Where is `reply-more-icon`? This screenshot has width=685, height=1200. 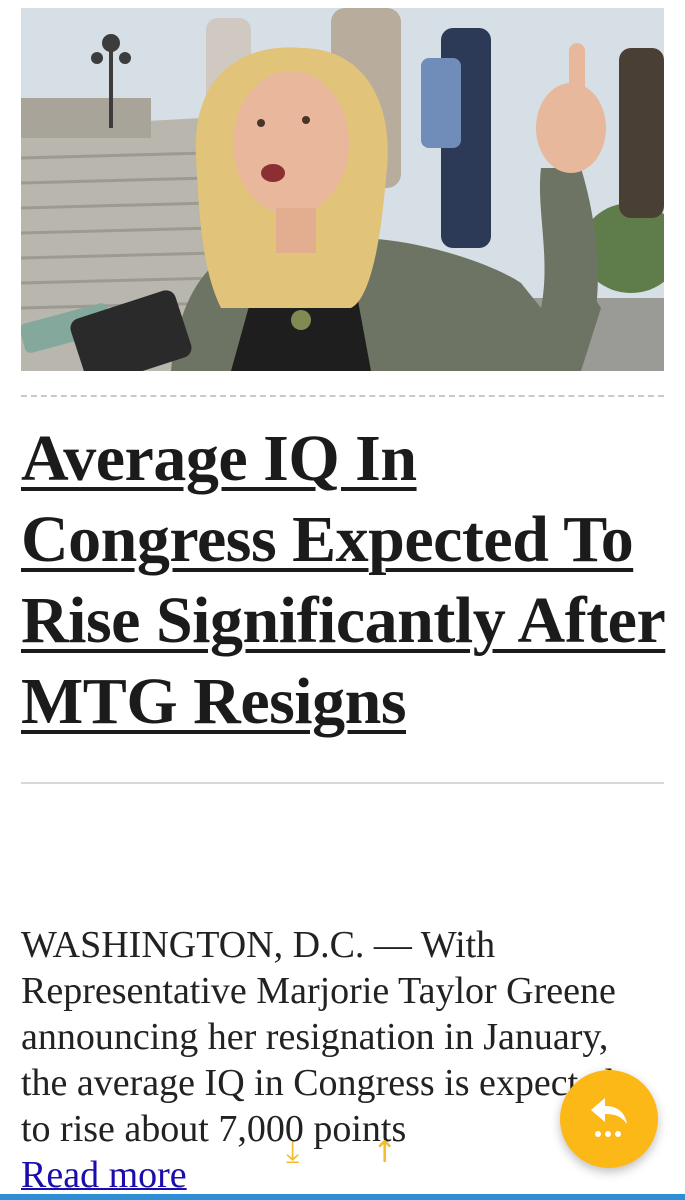 reply-more-icon is located at coordinates (609, 1117).